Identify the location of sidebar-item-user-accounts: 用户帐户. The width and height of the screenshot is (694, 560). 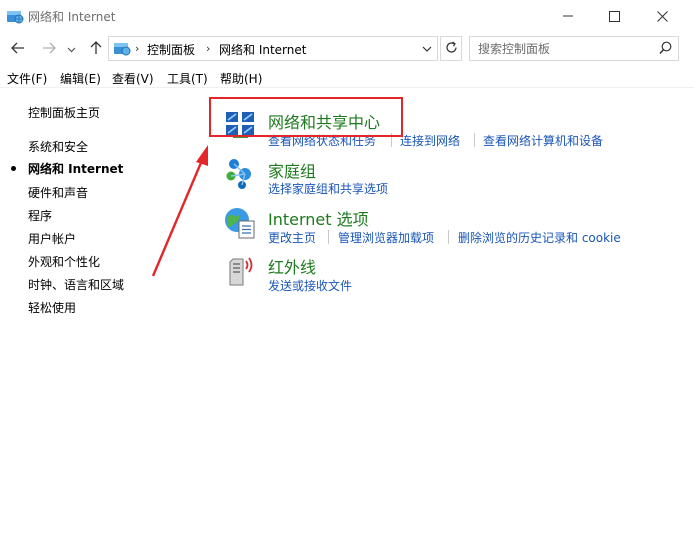
(52, 238).